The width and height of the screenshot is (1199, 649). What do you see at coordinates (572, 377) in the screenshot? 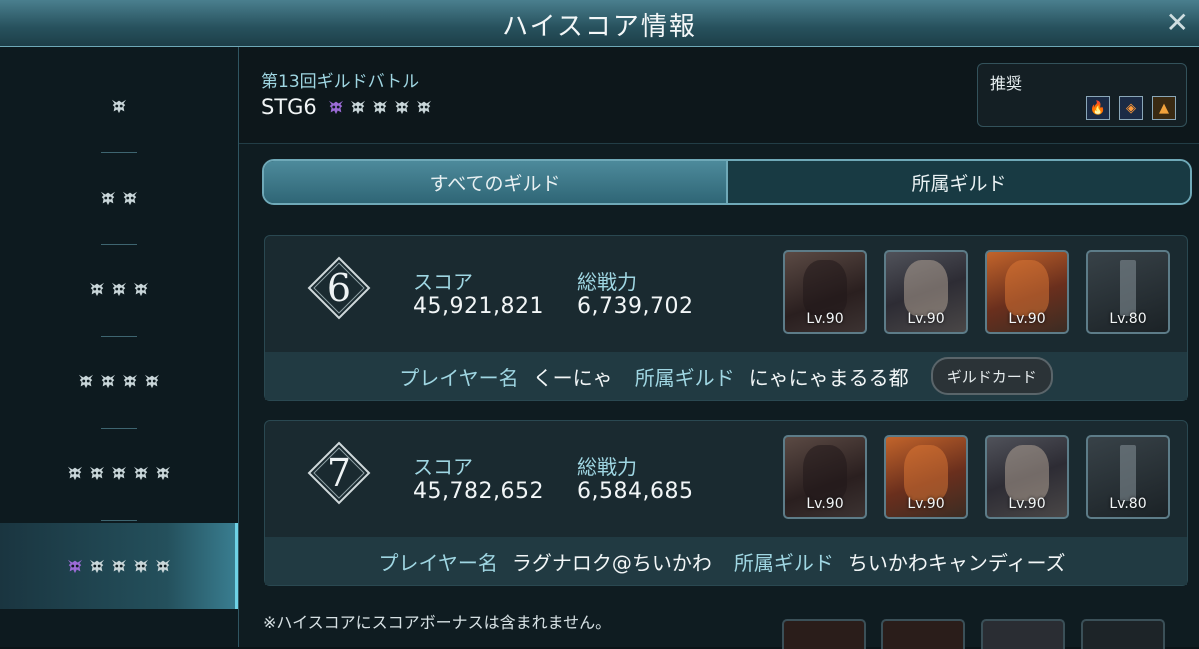
I see `player-name: くーにゃ` at bounding box center [572, 377].